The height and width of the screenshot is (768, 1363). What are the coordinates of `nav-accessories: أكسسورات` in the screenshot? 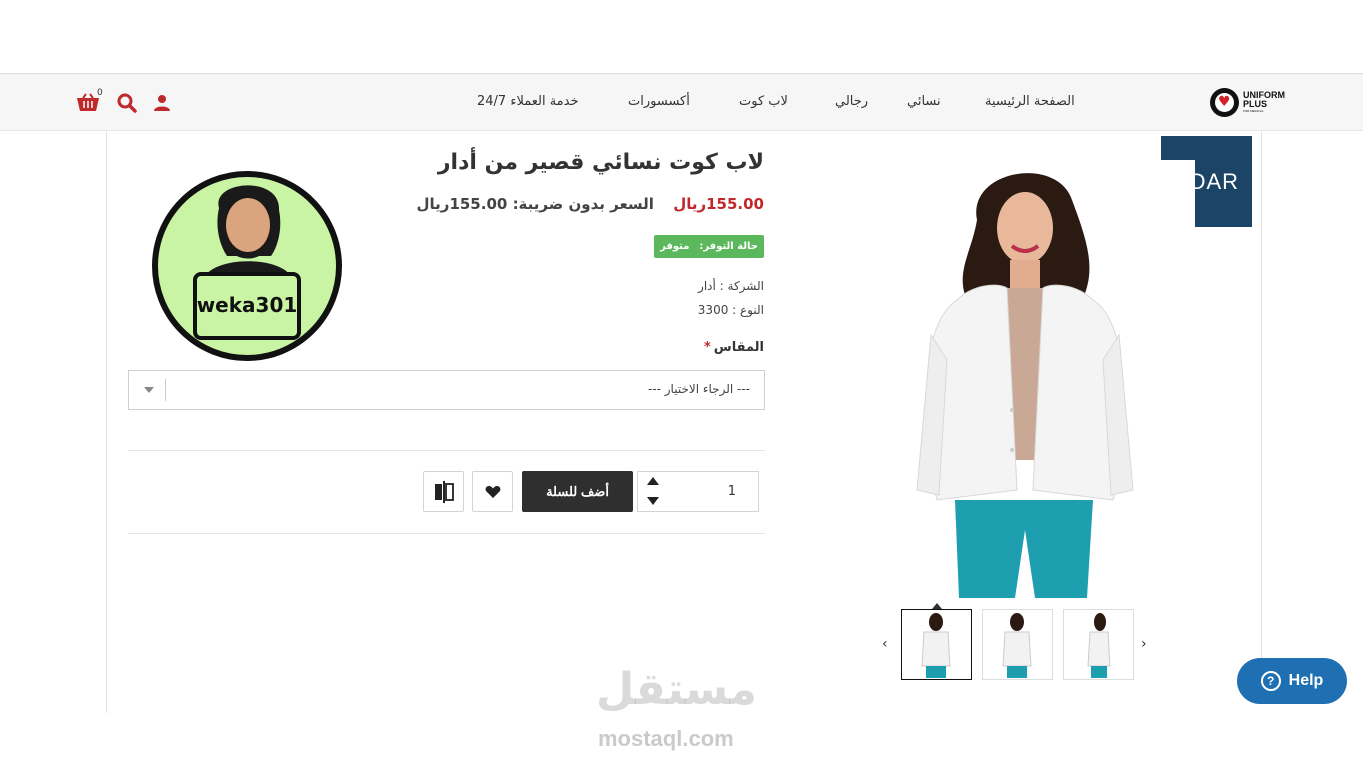 It's located at (659, 101).